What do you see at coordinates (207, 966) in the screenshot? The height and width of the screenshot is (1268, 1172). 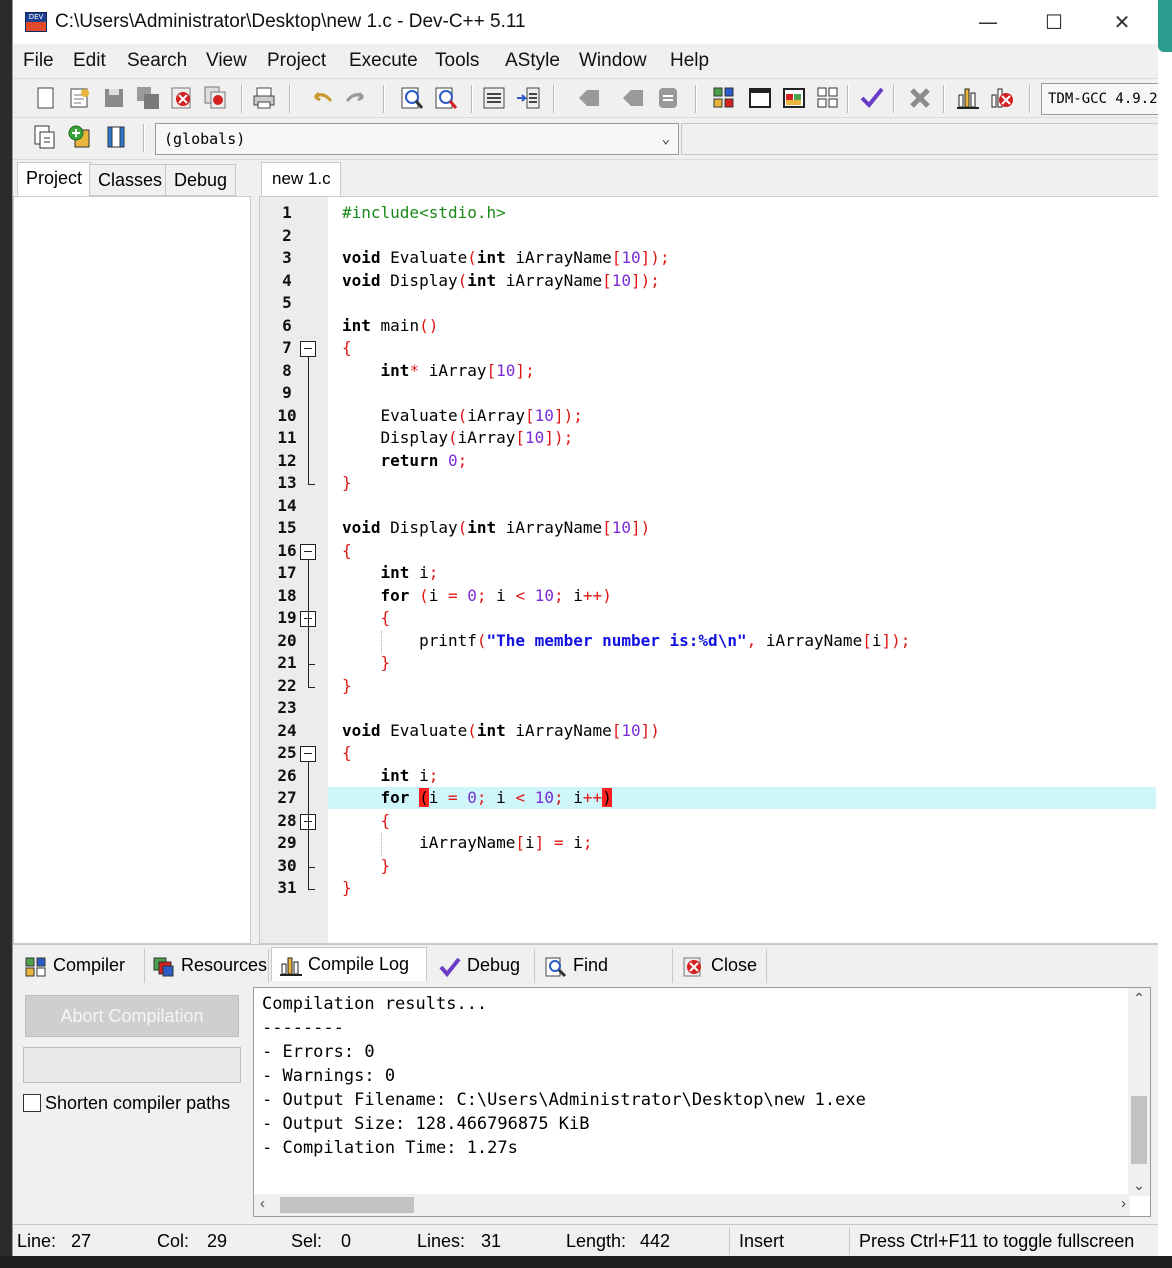 I see `tab-resources: Resources` at bounding box center [207, 966].